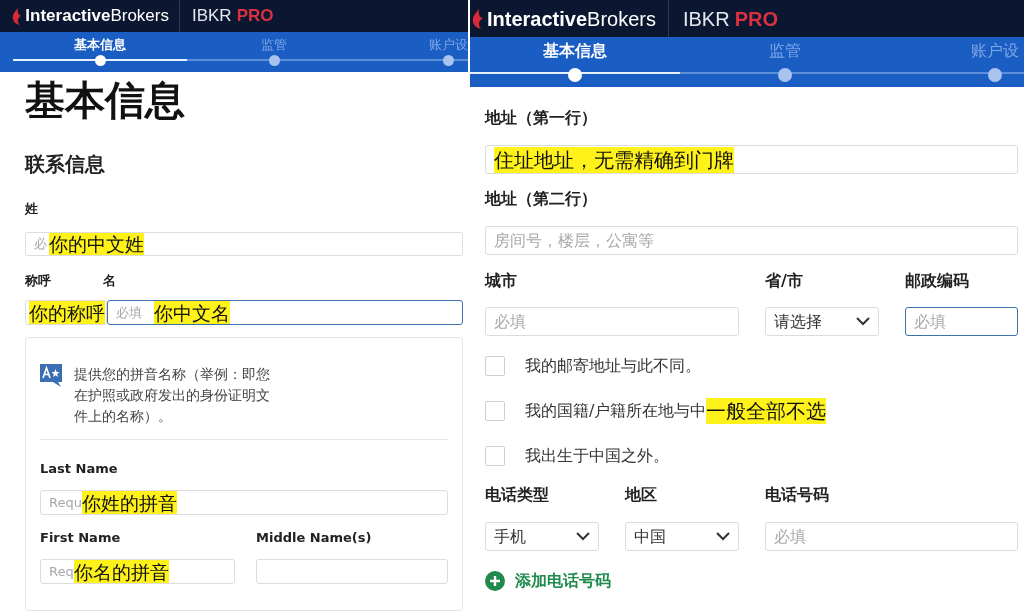  Describe the element at coordinates (495, 581) in the screenshot. I see `plus-circle-icon` at that location.